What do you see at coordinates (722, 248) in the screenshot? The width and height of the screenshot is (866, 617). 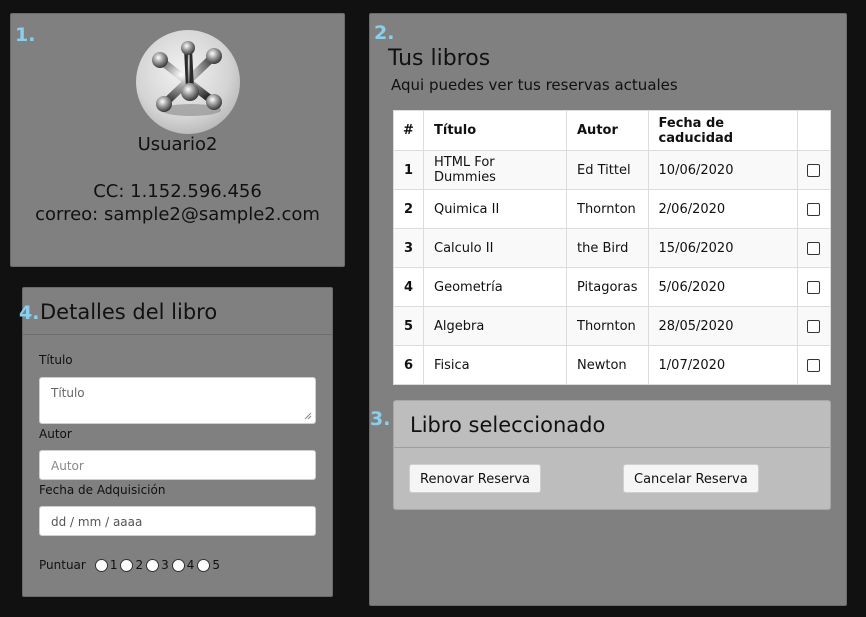 I see `row-date: 15/06/2020` at bounding box center [722, 248].